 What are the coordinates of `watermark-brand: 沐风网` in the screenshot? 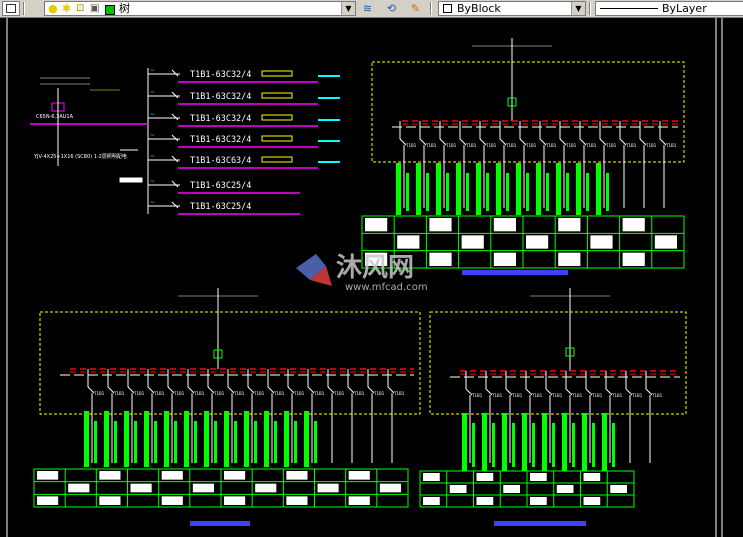 It's located at (375, 268).